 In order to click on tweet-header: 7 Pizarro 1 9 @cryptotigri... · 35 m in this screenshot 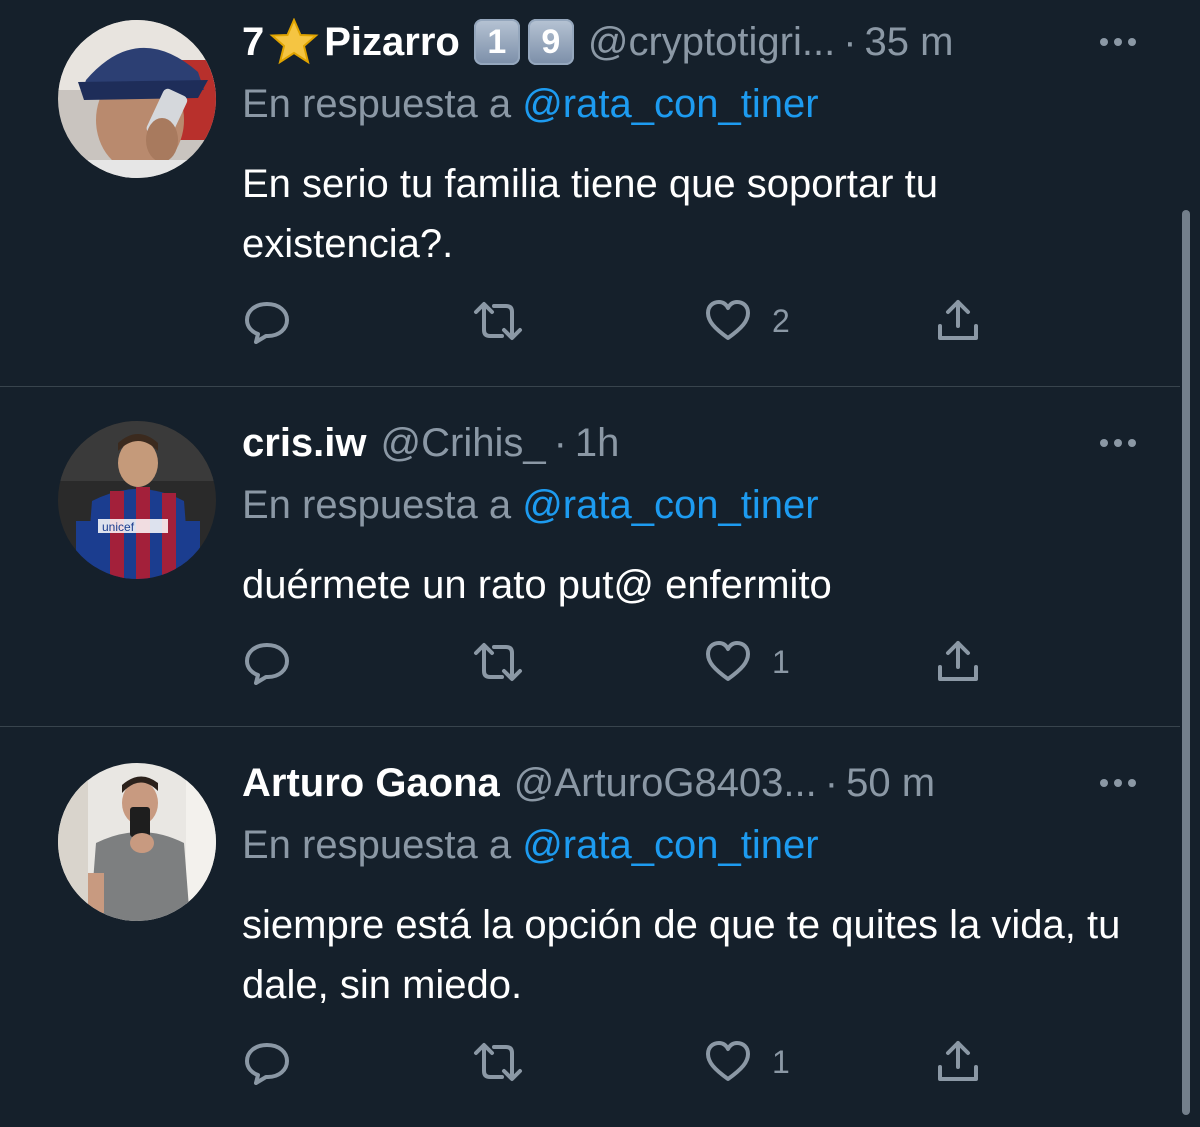, I will do `click(691, 42)`.